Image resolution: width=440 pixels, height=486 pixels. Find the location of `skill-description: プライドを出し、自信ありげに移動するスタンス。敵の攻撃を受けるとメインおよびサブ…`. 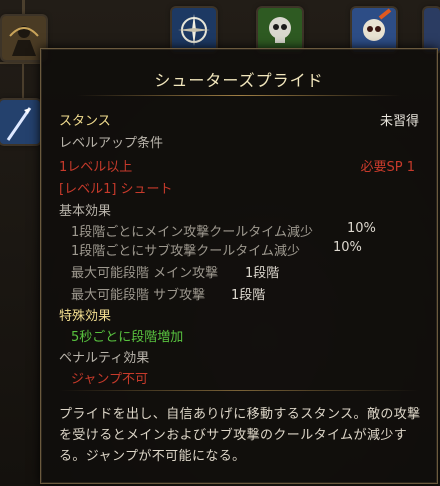

skill-description: プライドを出し、自信ありげに移動するスタンス。敵の攻撃を受けるとメインおよびサブ… is located at coordinates (240, 435).